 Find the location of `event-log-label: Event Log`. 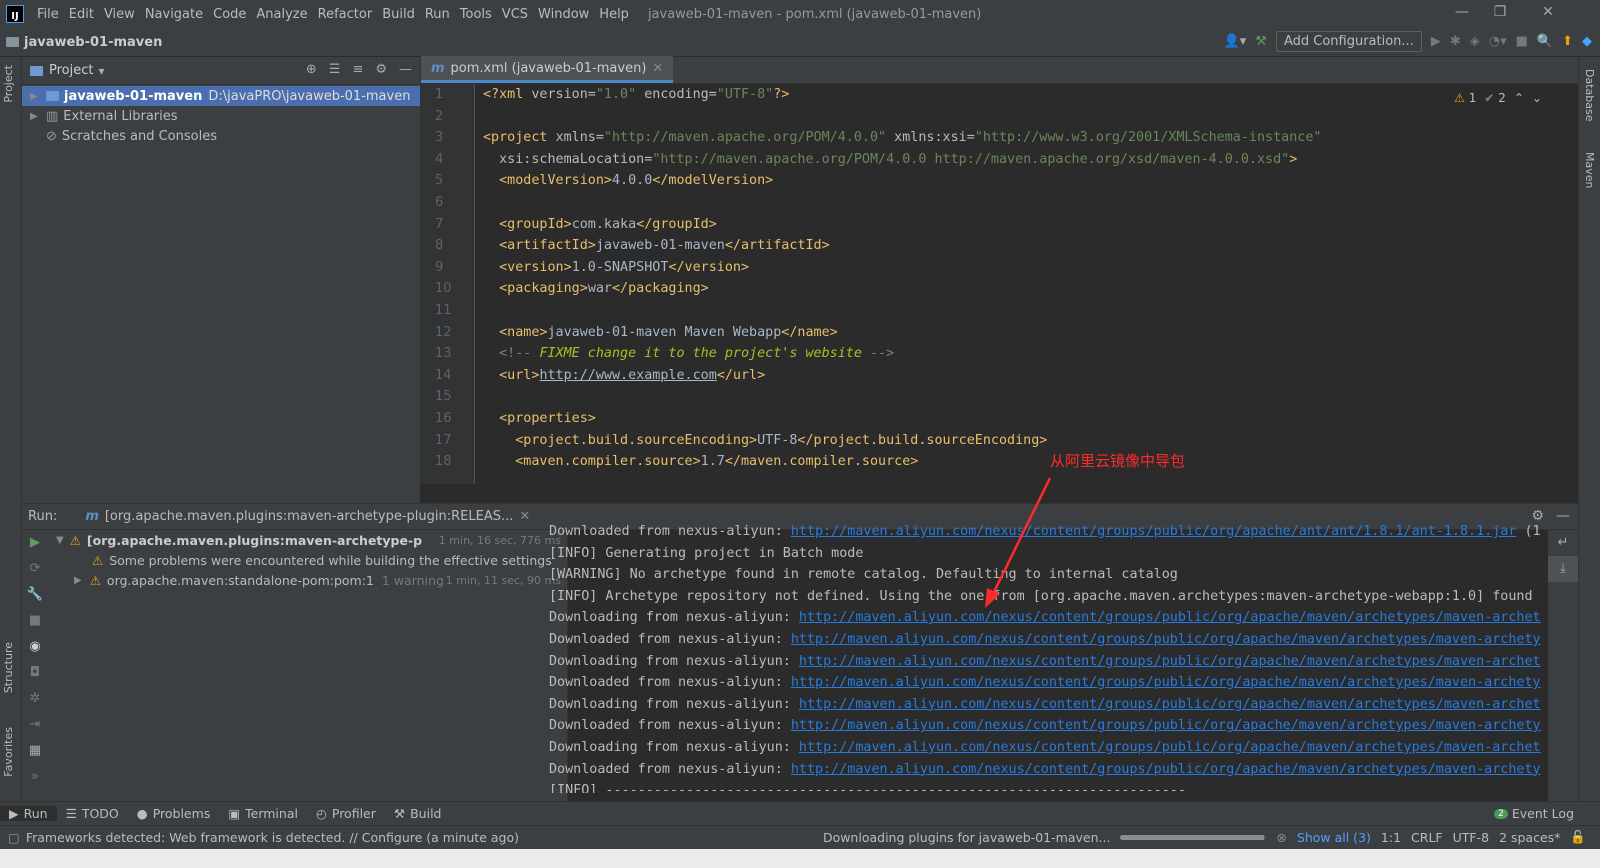

event-log-label: Event Log is located at coordinates (1542, 813).